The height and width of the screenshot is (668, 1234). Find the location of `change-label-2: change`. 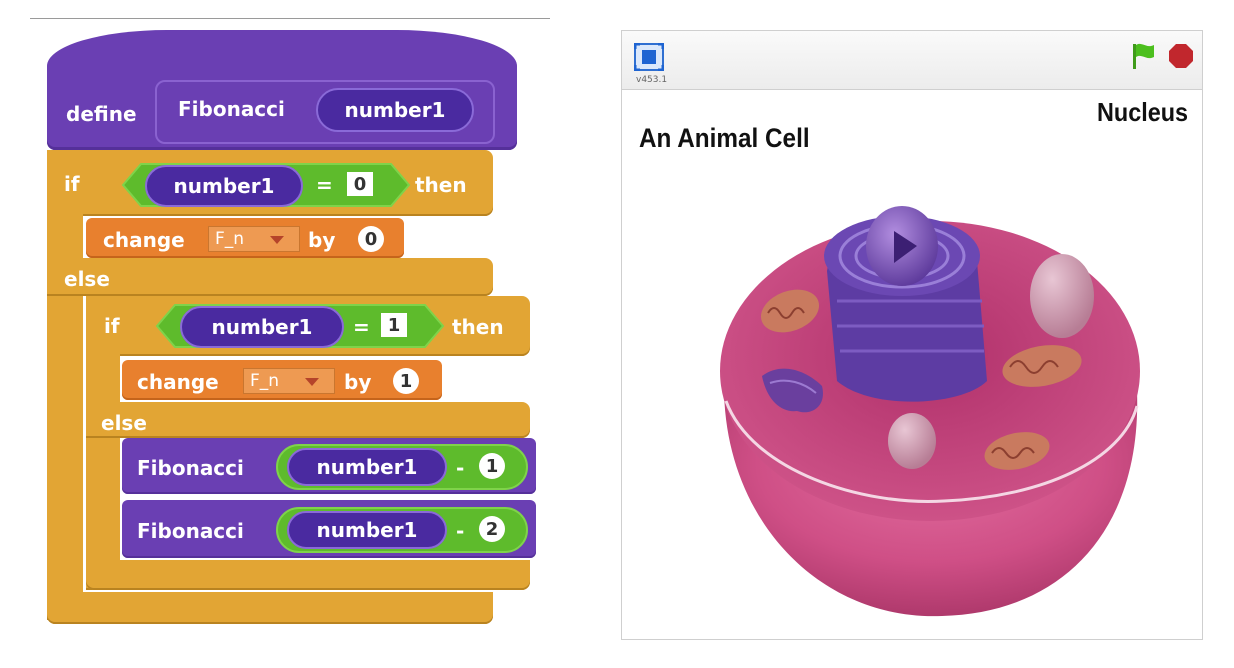

change-label-2: change is located at coordinates (178, 382).